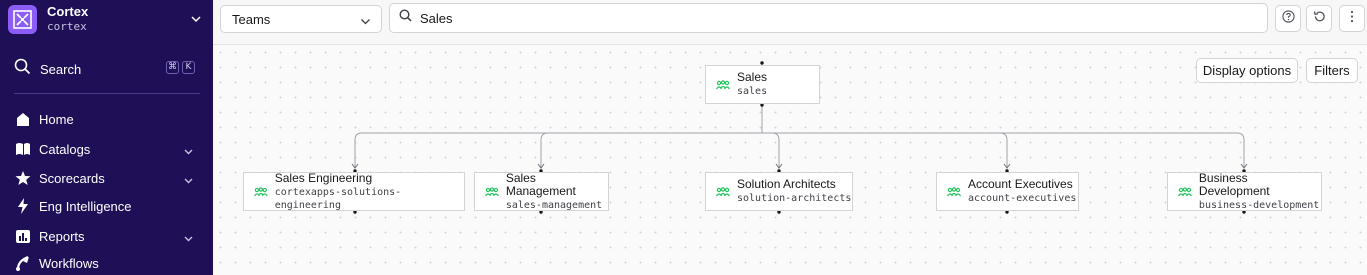  I want to click on sidebar-item-catalogs: Catalogs, so click(107, 149).